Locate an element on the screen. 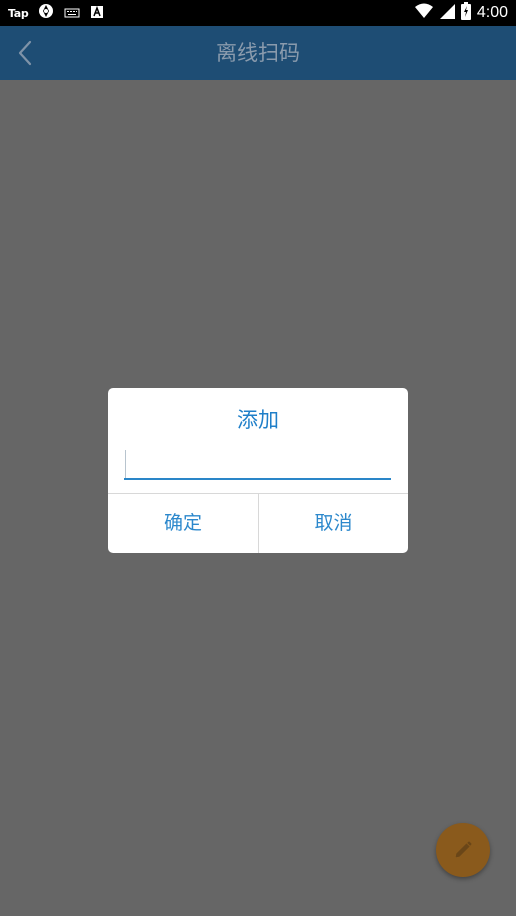 The image size is (516, 916). edit-fab is located at coordinates (463, 850).